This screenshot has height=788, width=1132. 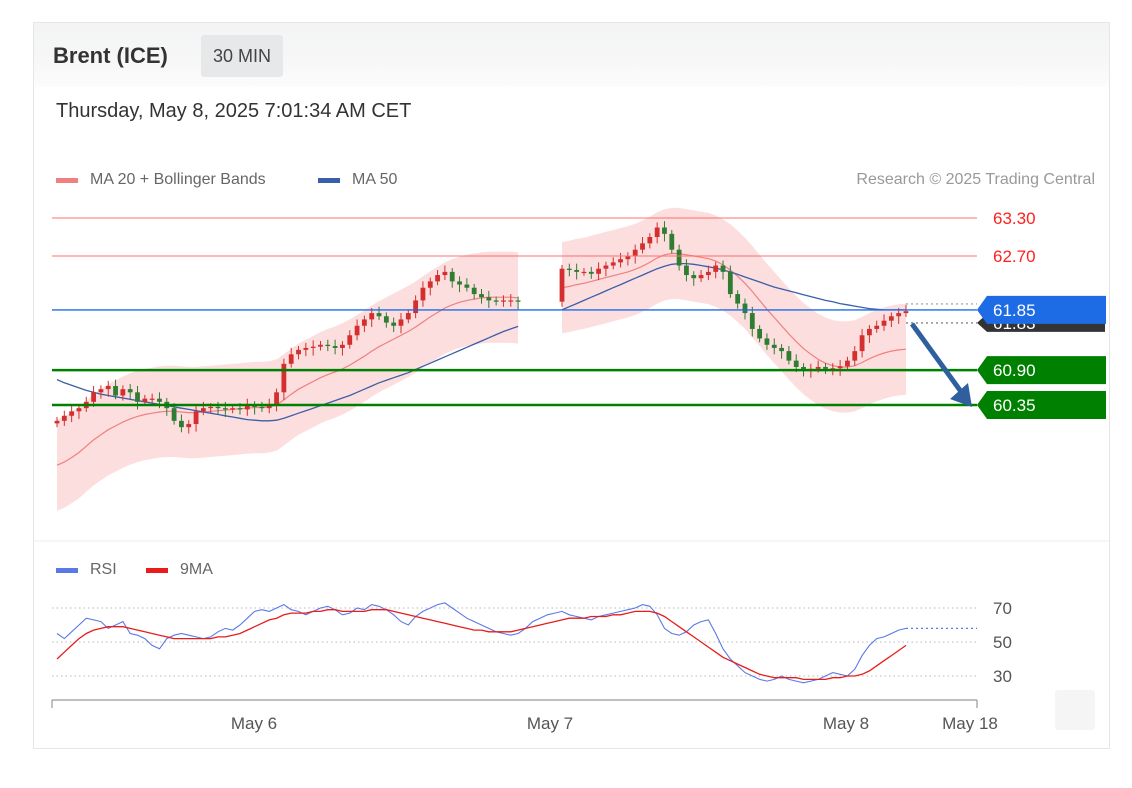 What do you see at coordinates (1014, 405) in the screenshot?
I see `support-price-label: 60.35` at bounding box center [1014, 405].